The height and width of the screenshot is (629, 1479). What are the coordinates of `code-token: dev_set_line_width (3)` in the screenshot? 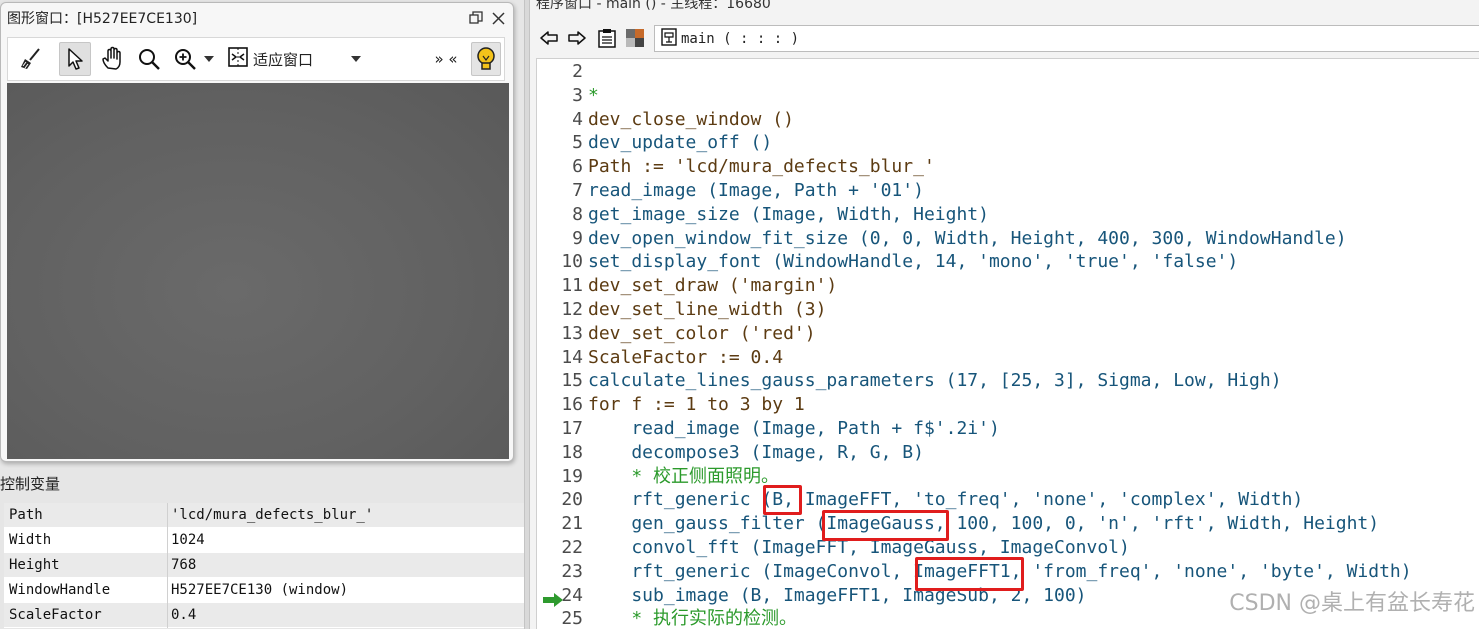 It's located at (707, 309).